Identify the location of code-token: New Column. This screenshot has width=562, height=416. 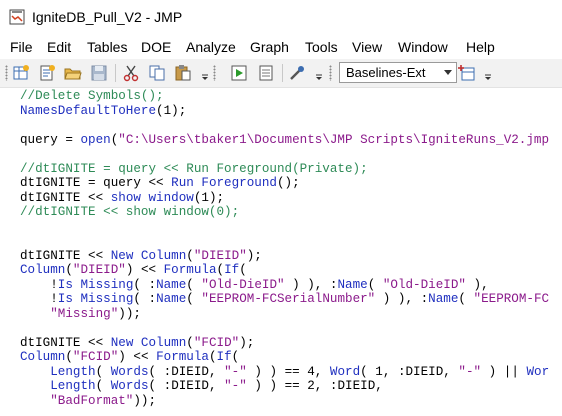
(148, 255).